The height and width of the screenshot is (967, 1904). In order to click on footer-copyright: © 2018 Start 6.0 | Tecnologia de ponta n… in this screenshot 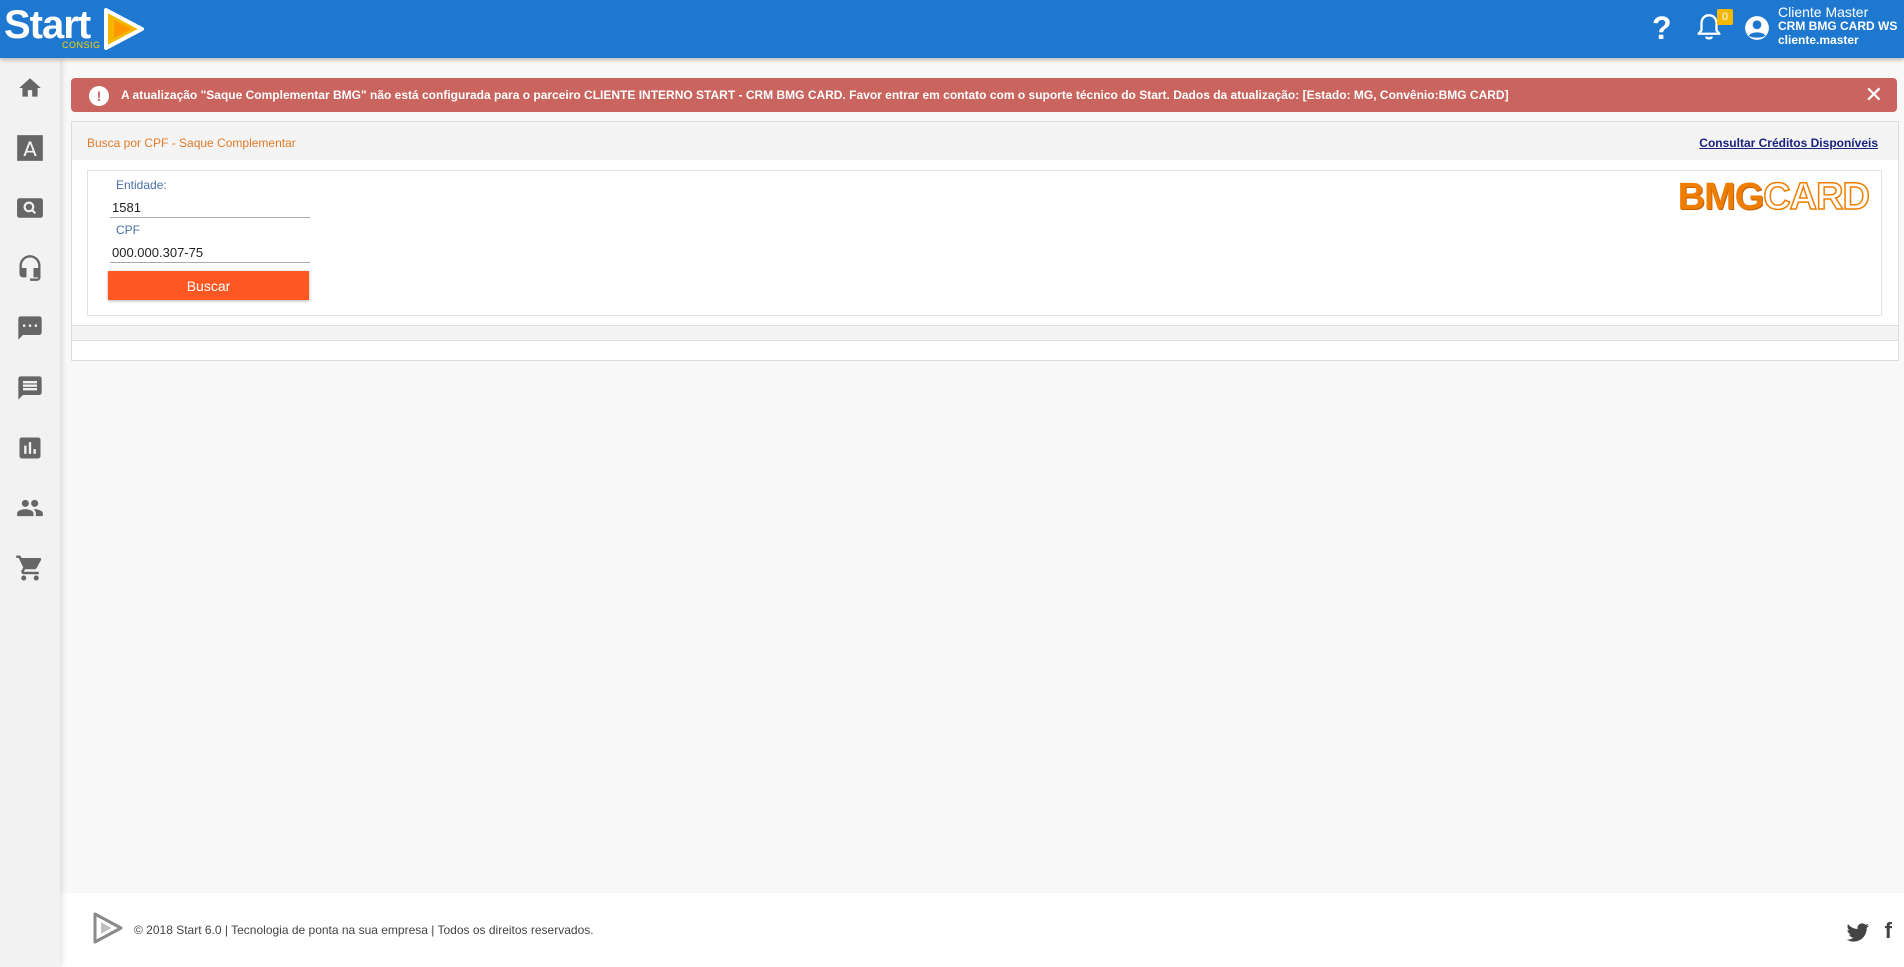, I will do `click(364, 930)`.